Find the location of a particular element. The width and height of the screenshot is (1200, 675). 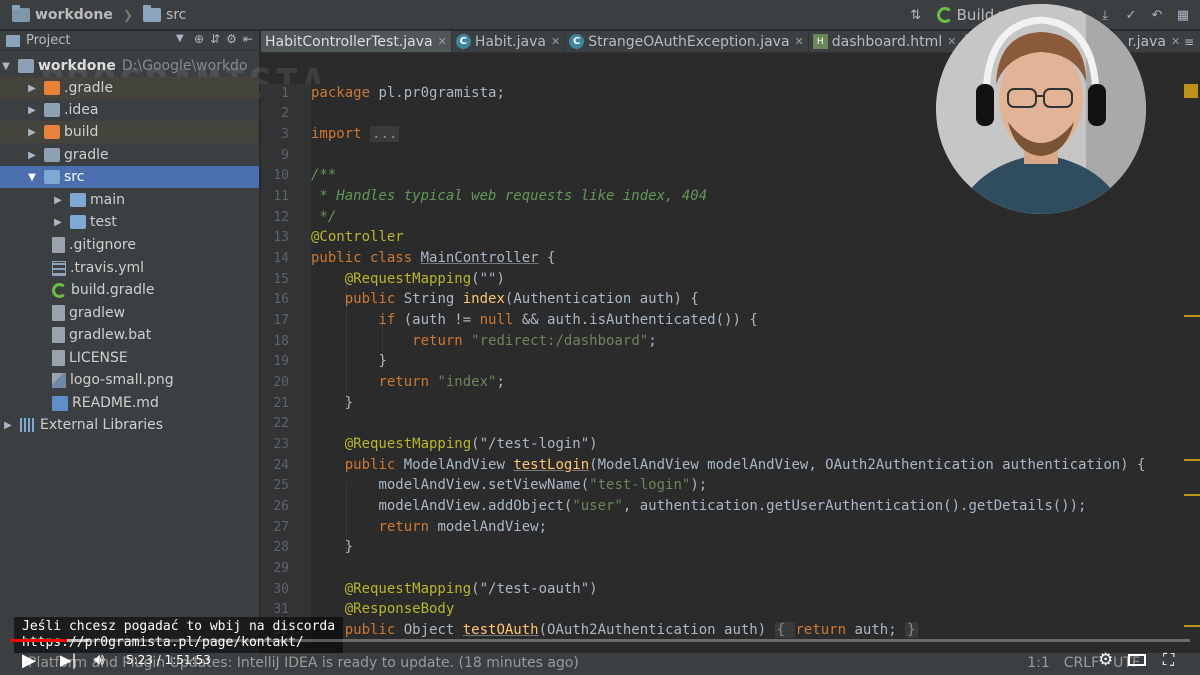

tree-item-gitignore: .gitignore is located at coordinates (129, 245).